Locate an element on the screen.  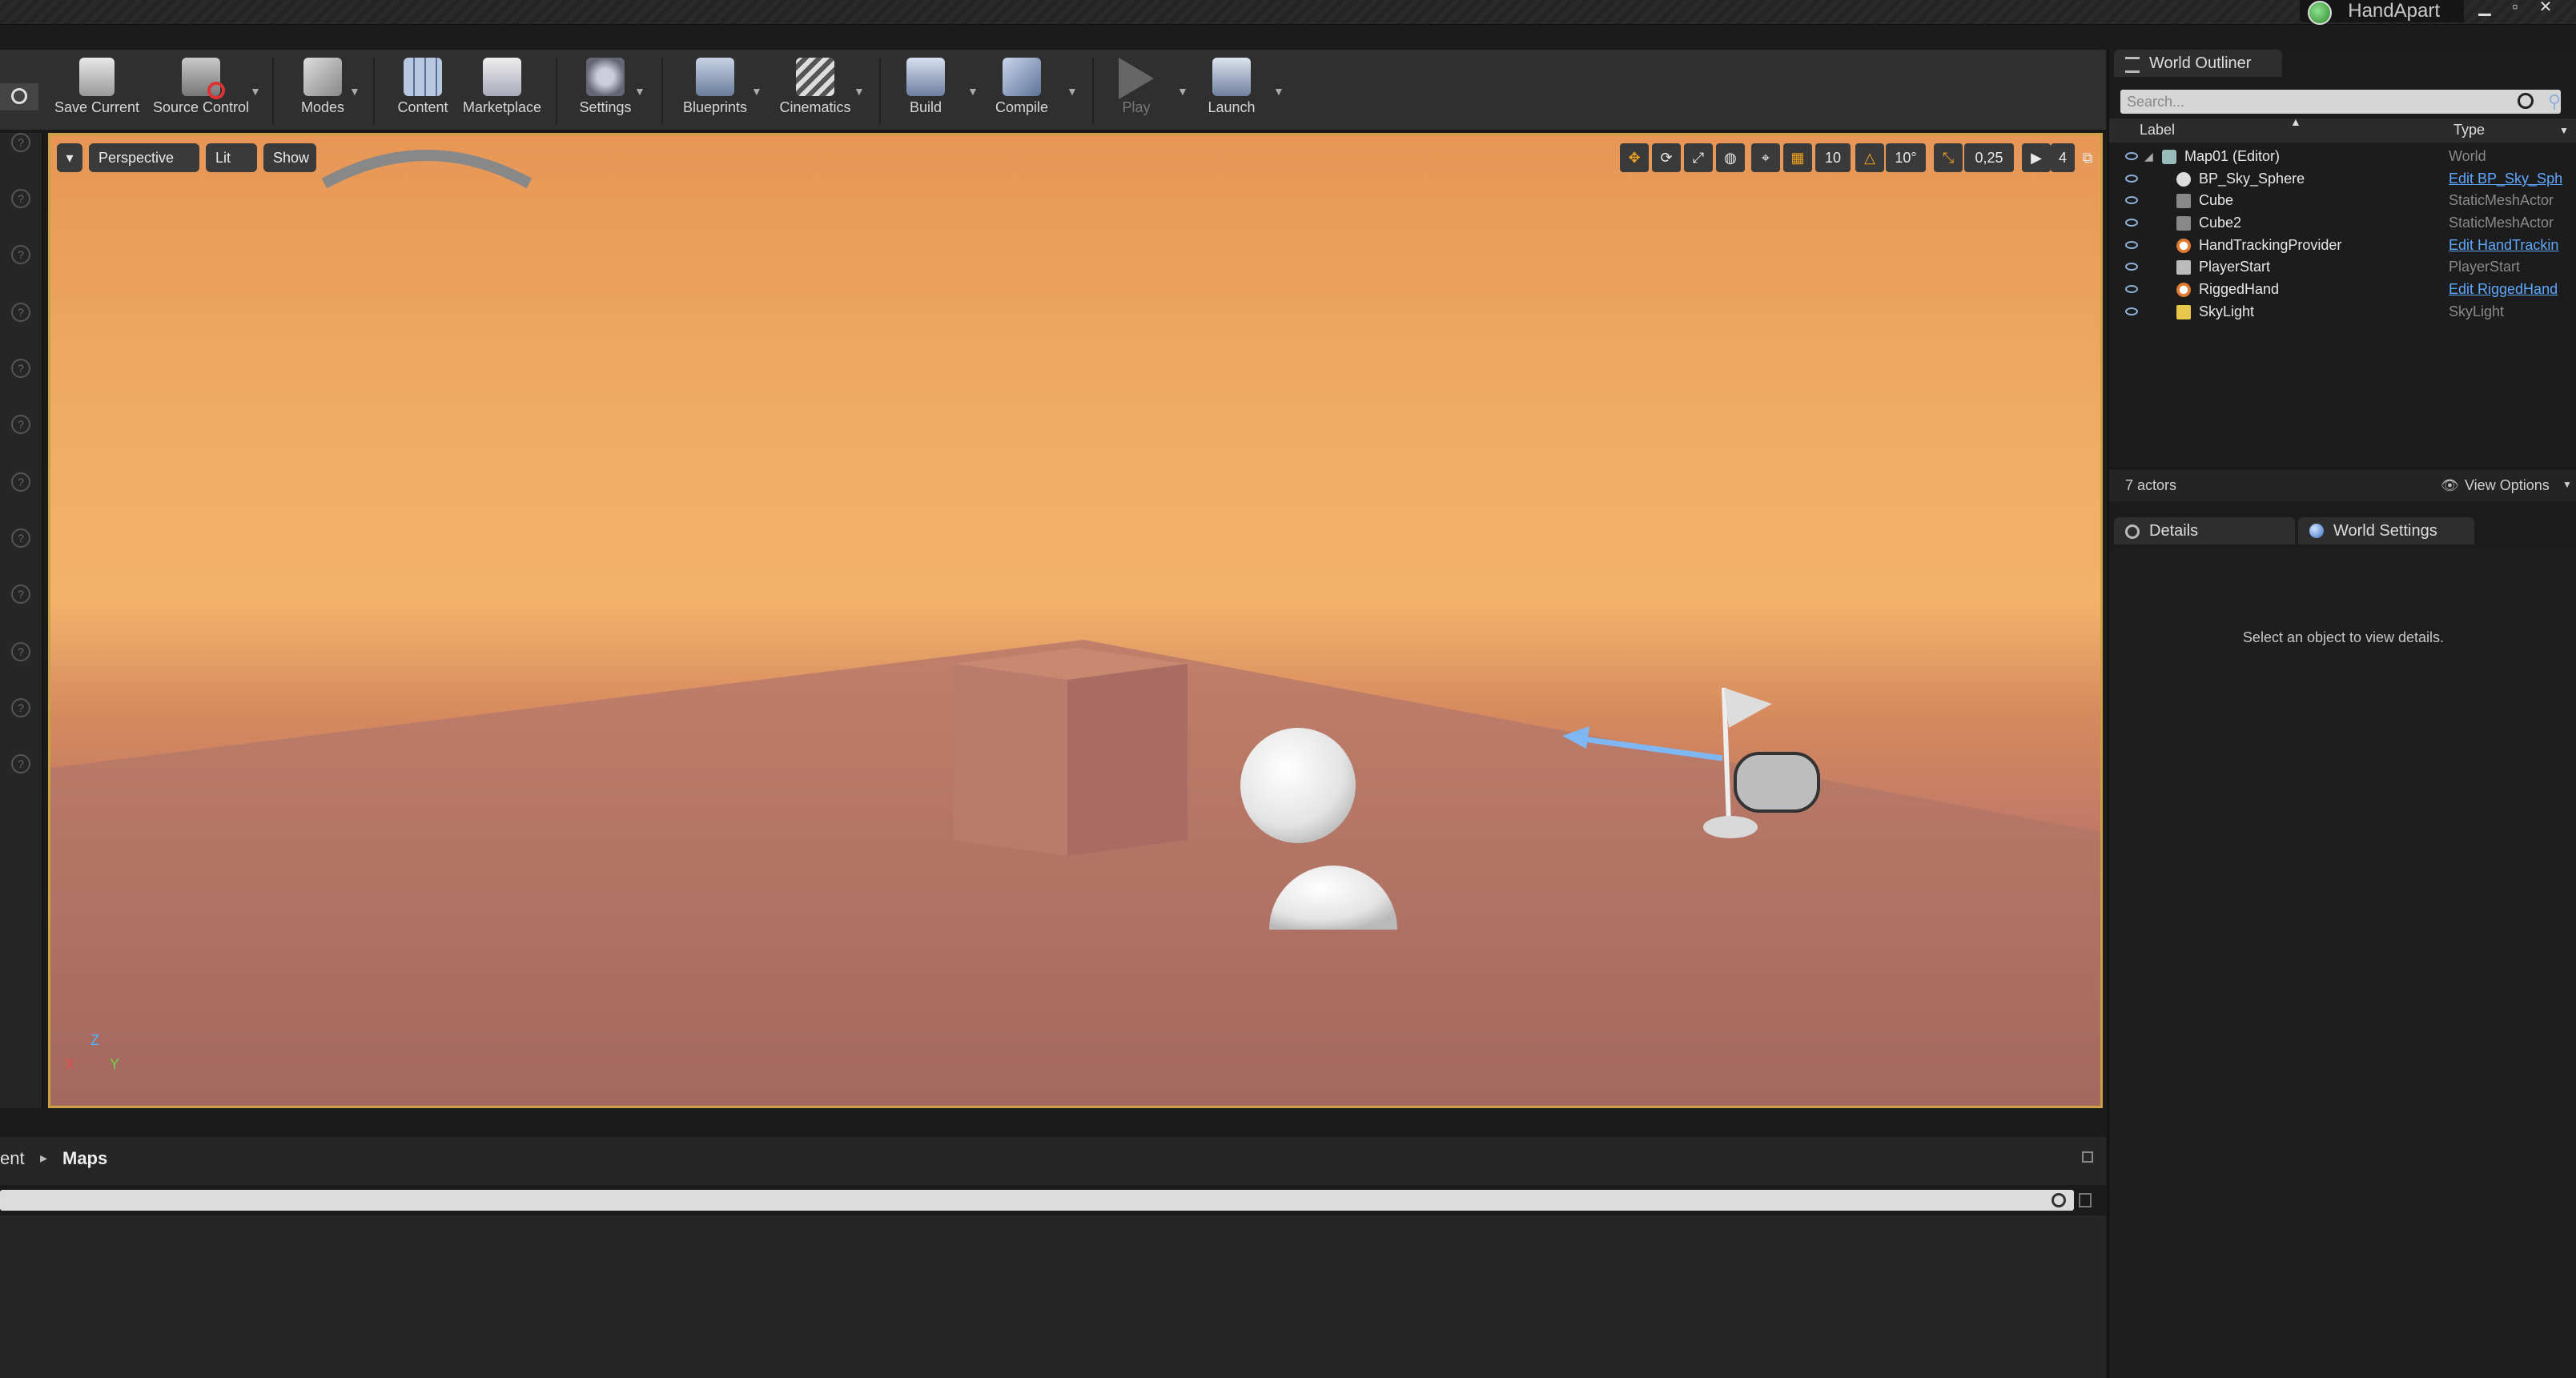
scale-icon: ⤢ is located at coordinates (1698, 157).